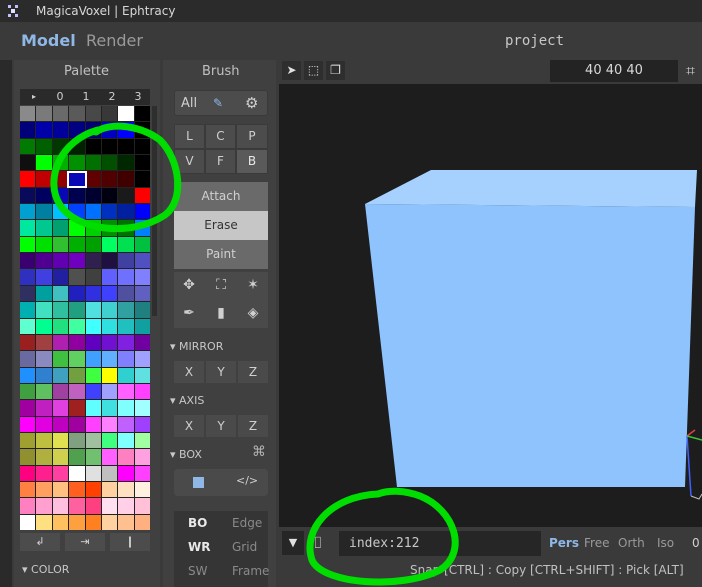 The height and width of the screenshot is (587, 702). I want to click on mode-erase-button: Erase, so click(221, 225).